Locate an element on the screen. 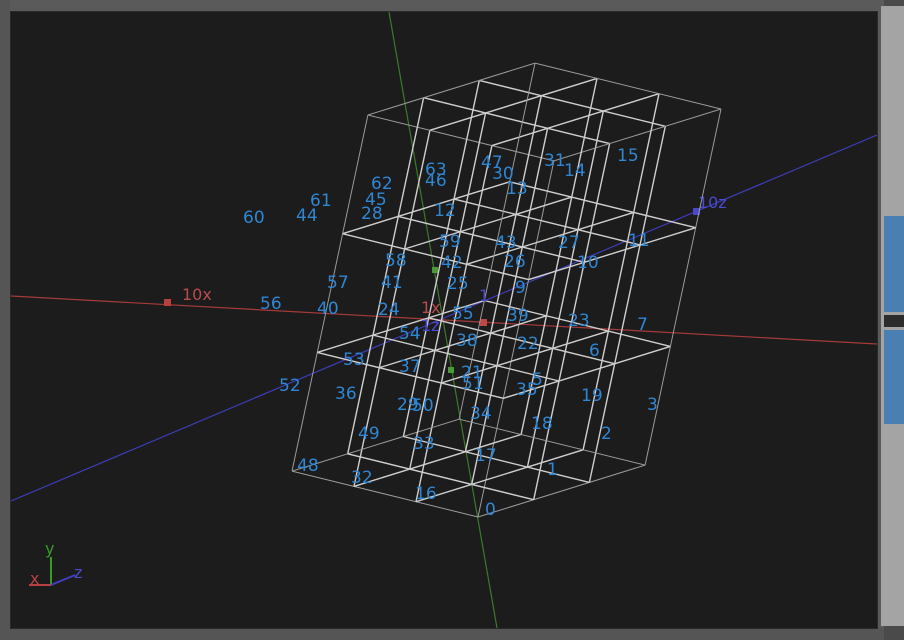  vertex-label: 61 is located at coordinates (321, 201).